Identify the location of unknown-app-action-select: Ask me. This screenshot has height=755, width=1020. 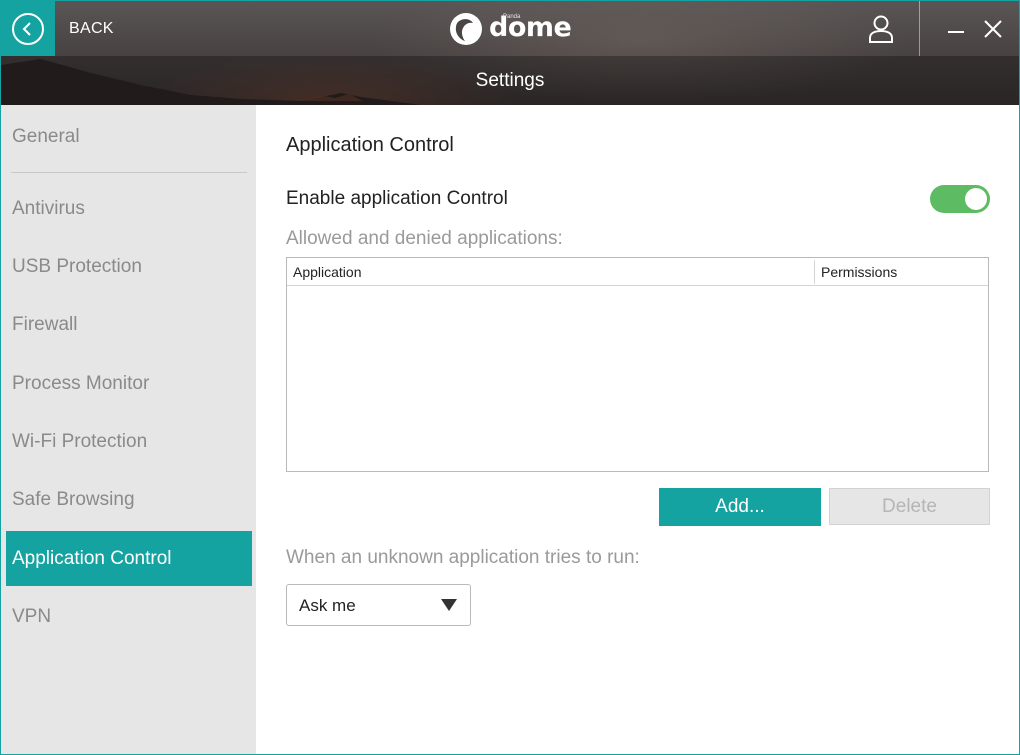
(378, 605).